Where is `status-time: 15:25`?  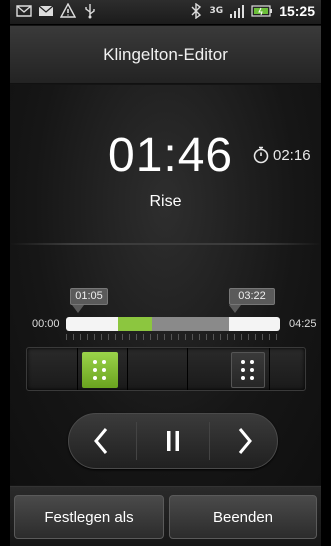
status-time: 15:25 is located at coordinates (297, 11).